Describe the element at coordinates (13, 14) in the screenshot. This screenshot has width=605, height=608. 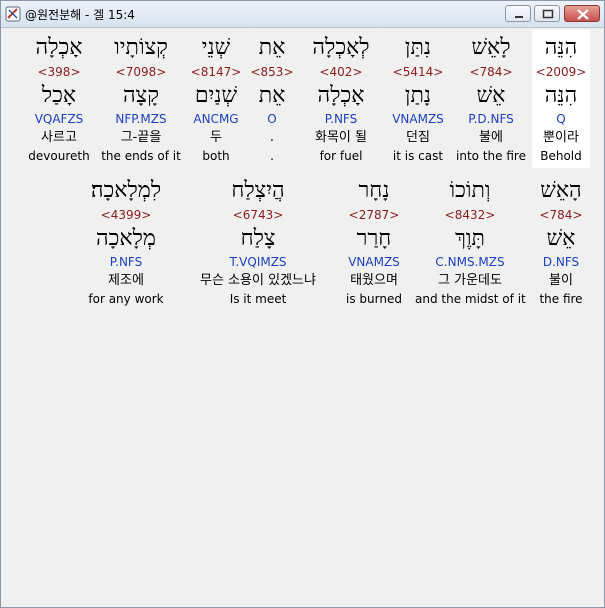
I see `app-icon` at that location.